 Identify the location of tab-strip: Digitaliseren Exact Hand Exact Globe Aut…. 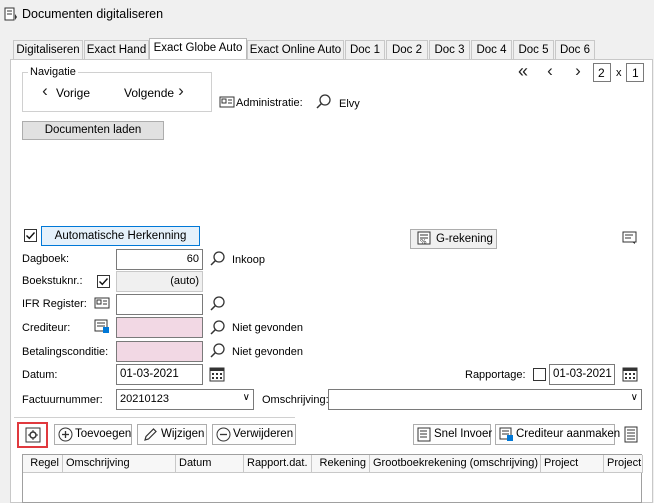
(327, 49).